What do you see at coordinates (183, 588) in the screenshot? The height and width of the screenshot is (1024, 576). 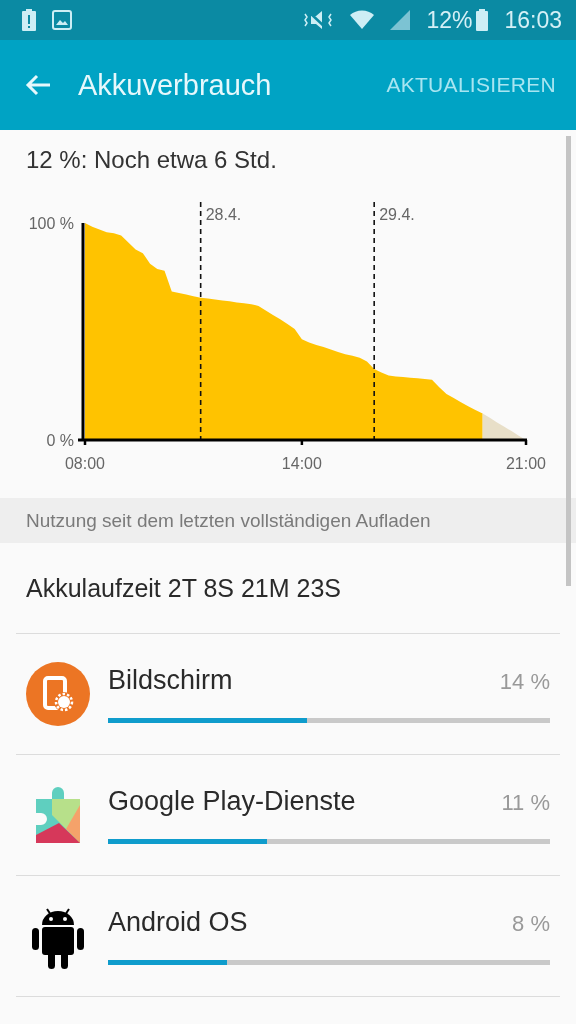 I see `battery-runtime: Akkulaufzeit 2T 8S 21M 23S` at bounding box center [183, 588].